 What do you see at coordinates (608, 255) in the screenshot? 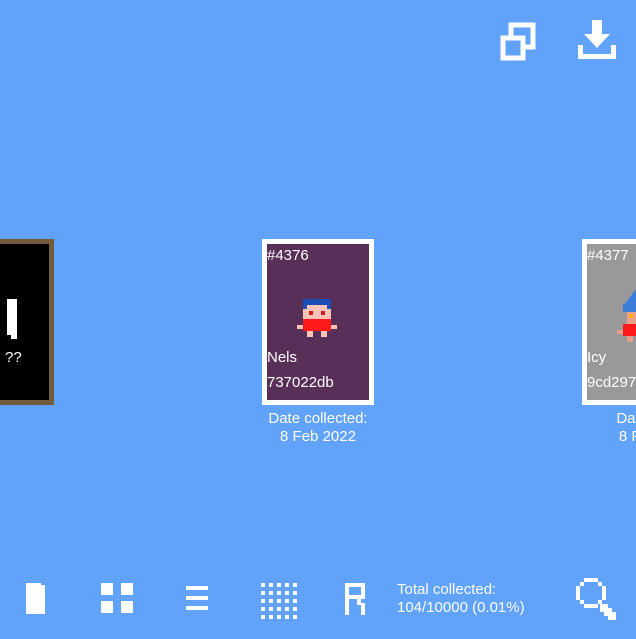
I see `card-number: #4377` at bounding box center [608, 255].